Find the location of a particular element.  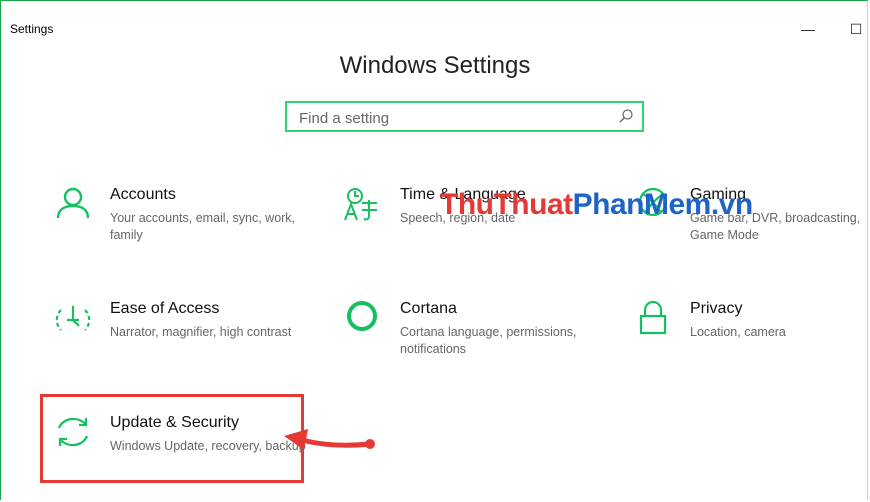

language-icon is located at coordinates (360, 204).